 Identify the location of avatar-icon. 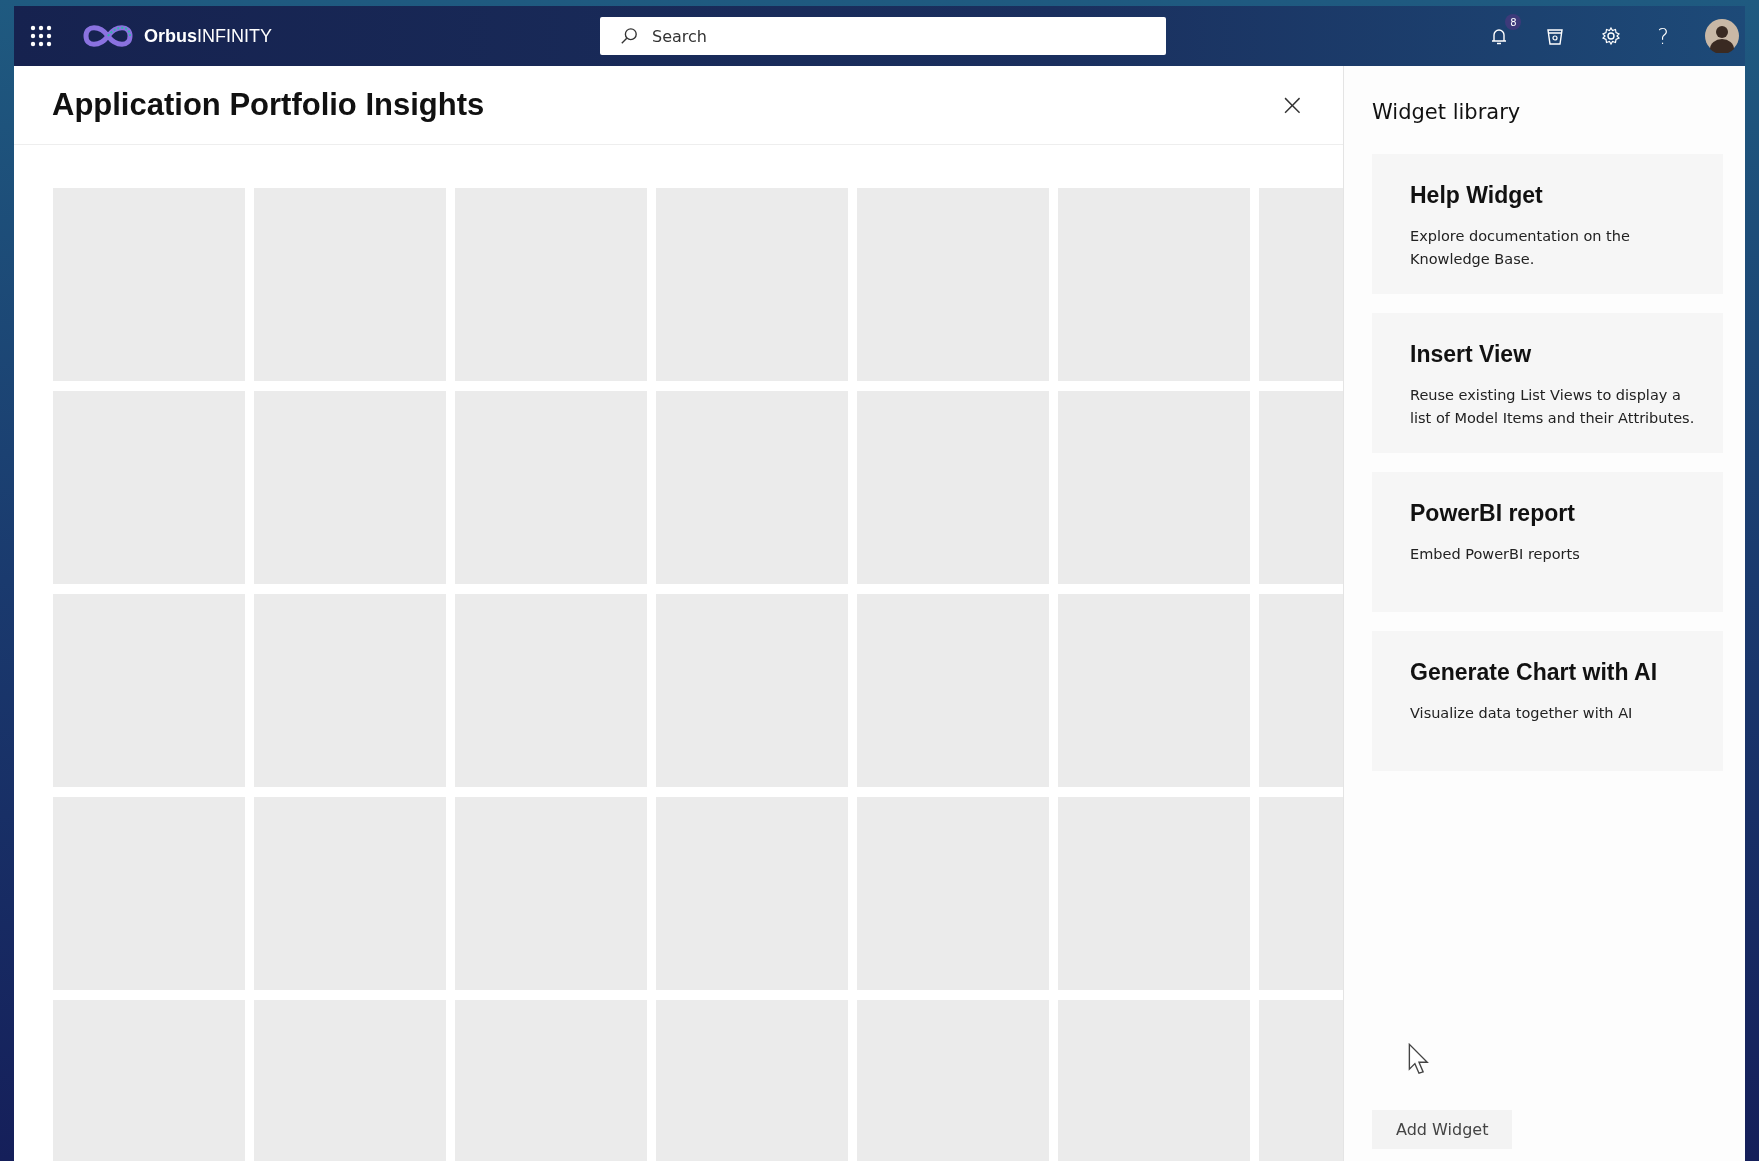
(1722, 36).